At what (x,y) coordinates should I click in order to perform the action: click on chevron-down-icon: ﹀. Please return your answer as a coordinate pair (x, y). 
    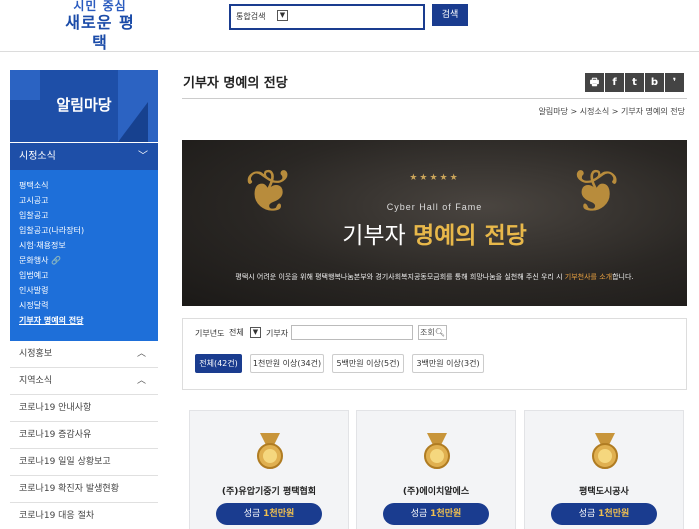
    Looking at the image, I should click on (143, 156).